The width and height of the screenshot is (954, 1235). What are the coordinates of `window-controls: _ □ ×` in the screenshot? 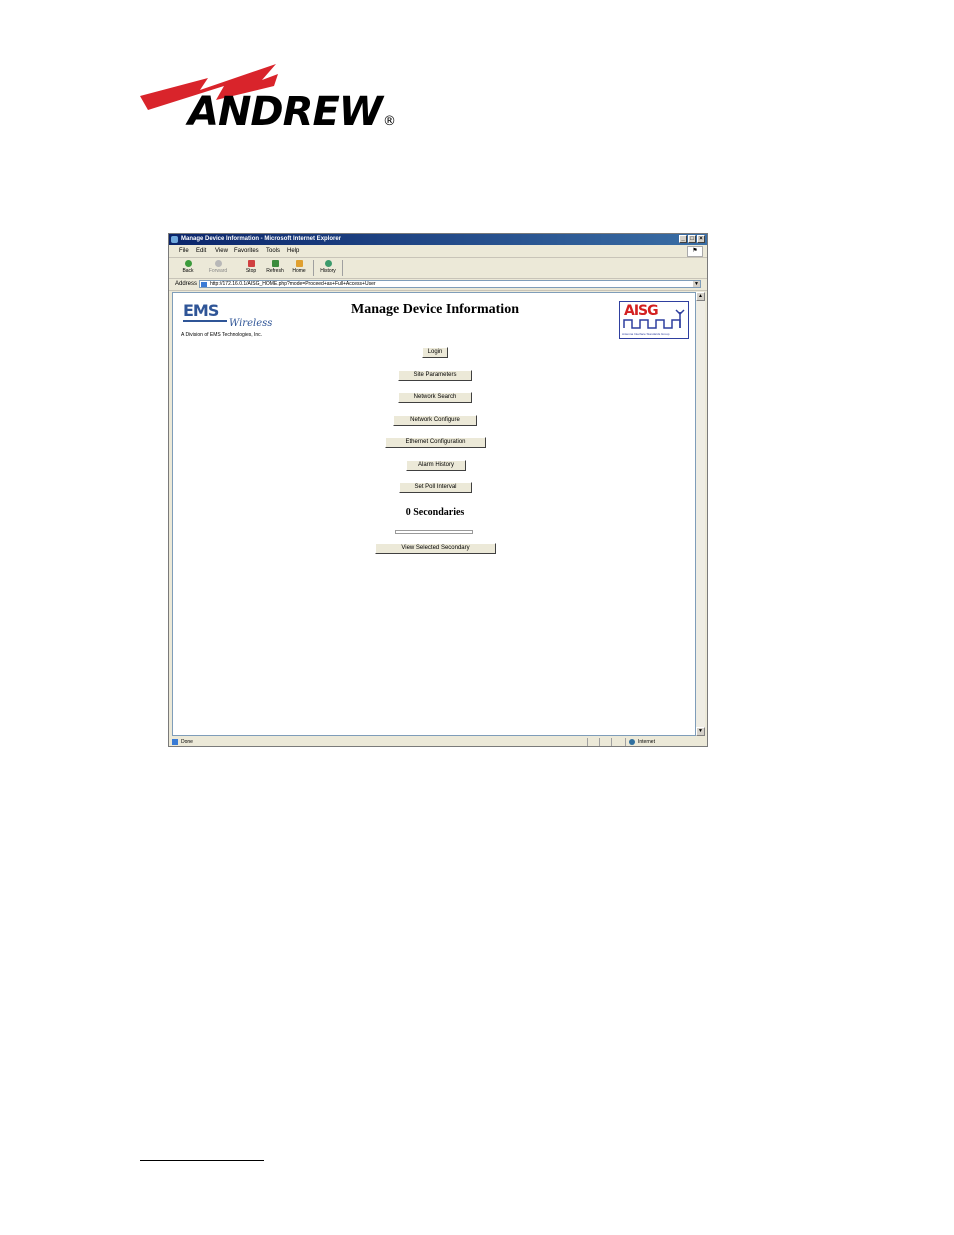 It's located at (692, 239).